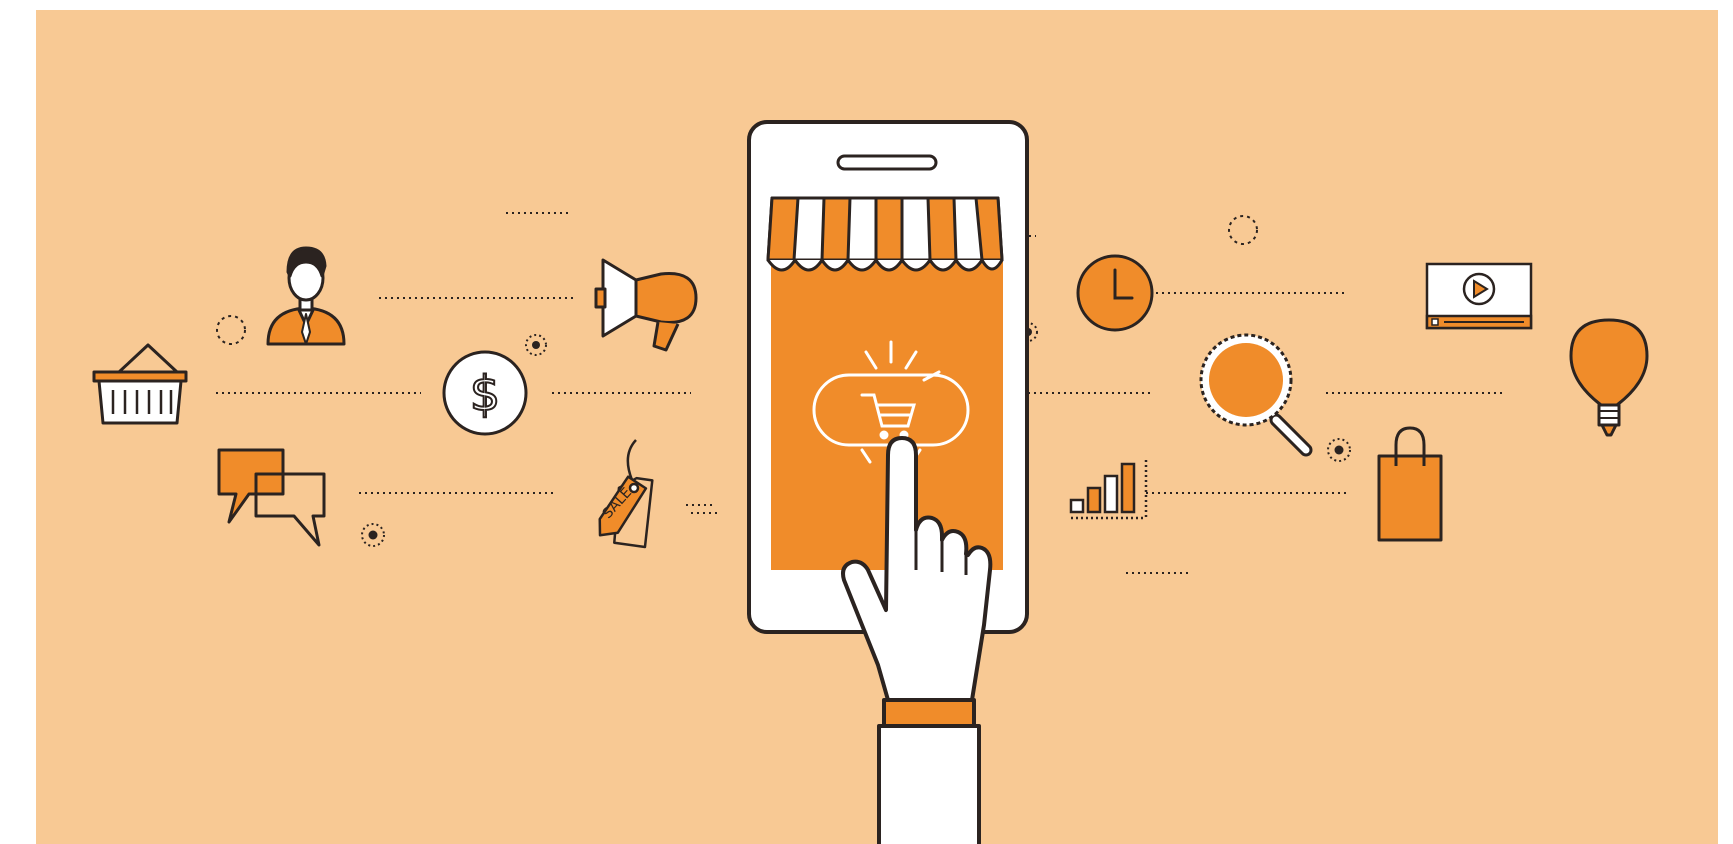  I want to click on dollar-coin-icon: $, so click(485, 393).